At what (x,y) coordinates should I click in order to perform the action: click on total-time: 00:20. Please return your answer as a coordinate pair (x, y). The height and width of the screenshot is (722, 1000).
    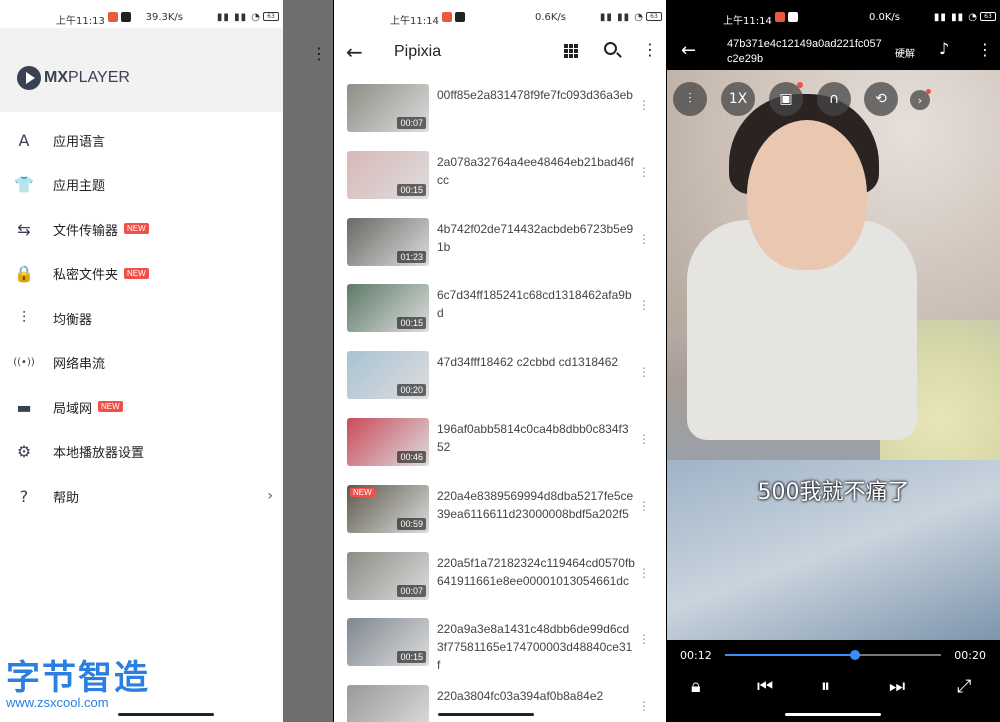
    Looking at the image, I should click on (970, 655).